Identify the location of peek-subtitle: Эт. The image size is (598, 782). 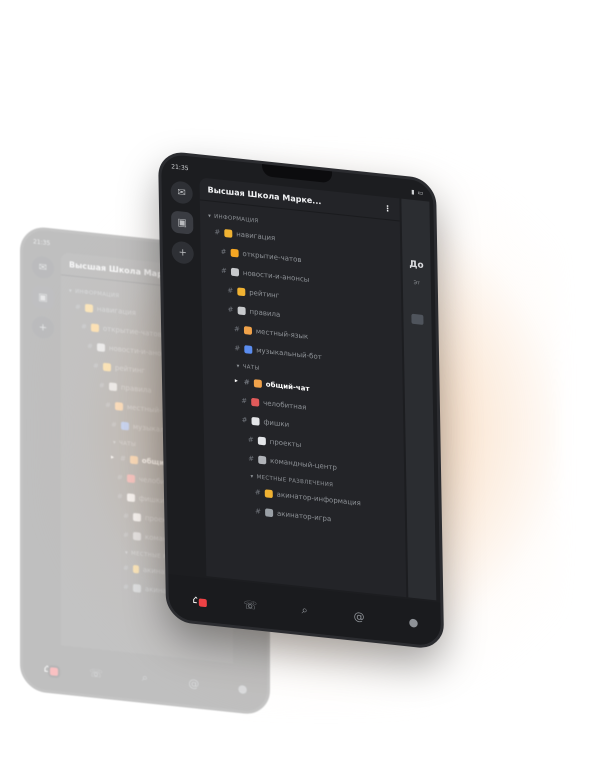
(417, 283).